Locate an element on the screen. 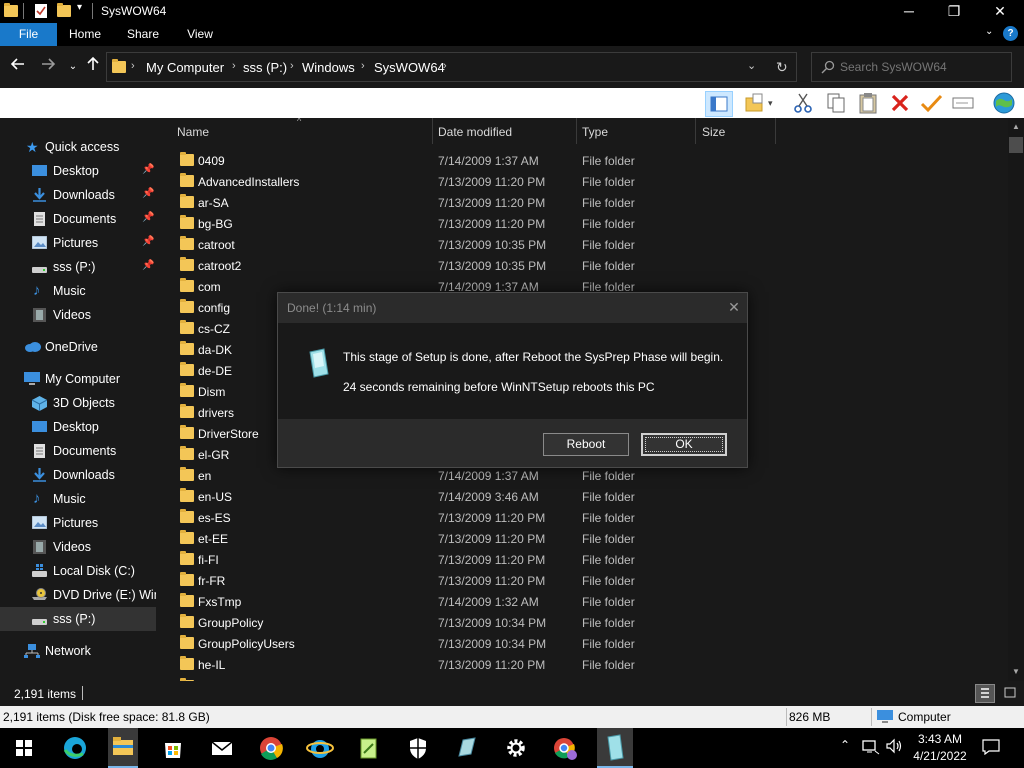 The image size is (1024, 768). search-box is located at coordinates (911, 67).